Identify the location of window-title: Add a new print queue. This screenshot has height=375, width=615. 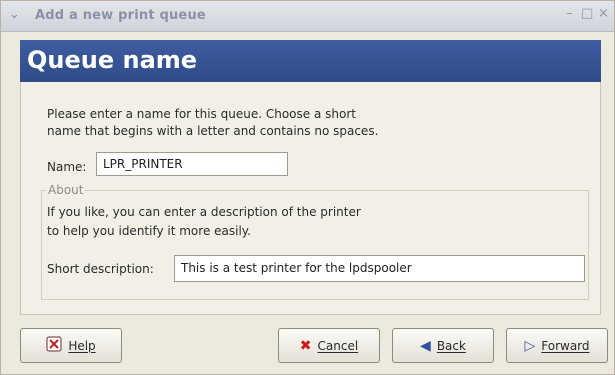
(120, 15).